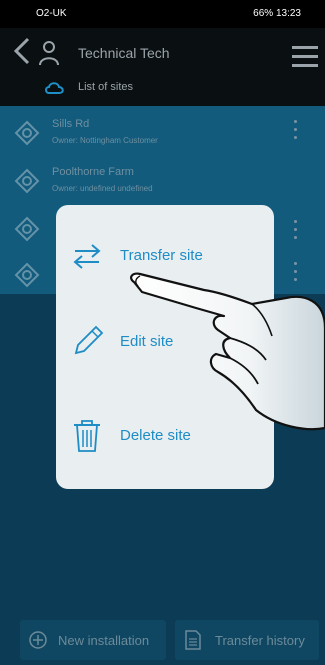 This screenshot has height=665, width=325. I want to click on hand-pointer-icon, so click(227, 351).